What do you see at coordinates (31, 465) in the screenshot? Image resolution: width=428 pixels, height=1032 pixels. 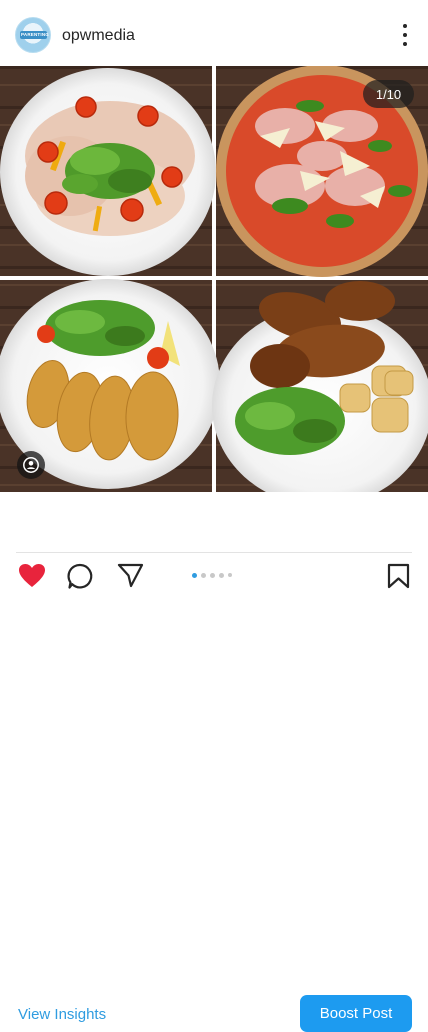 I see `user-tag-icon` at bounding box center [31, 465].